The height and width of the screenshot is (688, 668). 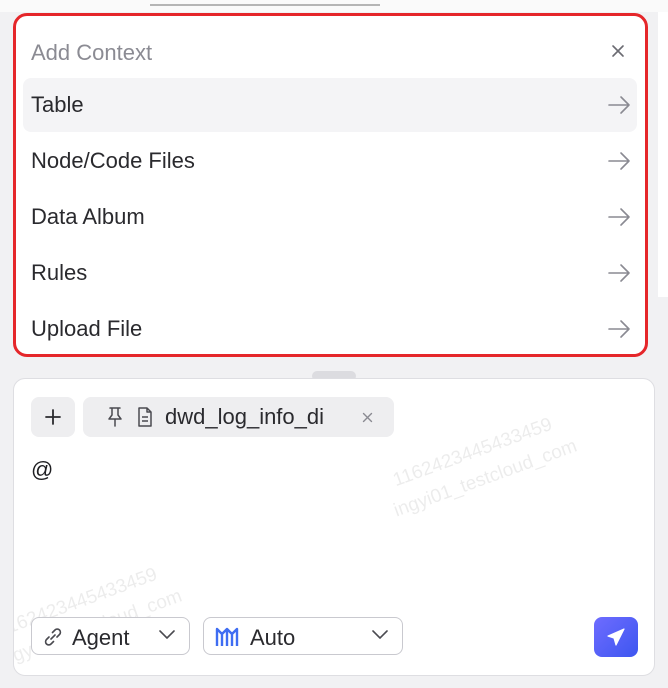 What do you see at coordinates (663, 154) in the screenshot?
I see `right-edge-panel` at bounding box center [663, 154].